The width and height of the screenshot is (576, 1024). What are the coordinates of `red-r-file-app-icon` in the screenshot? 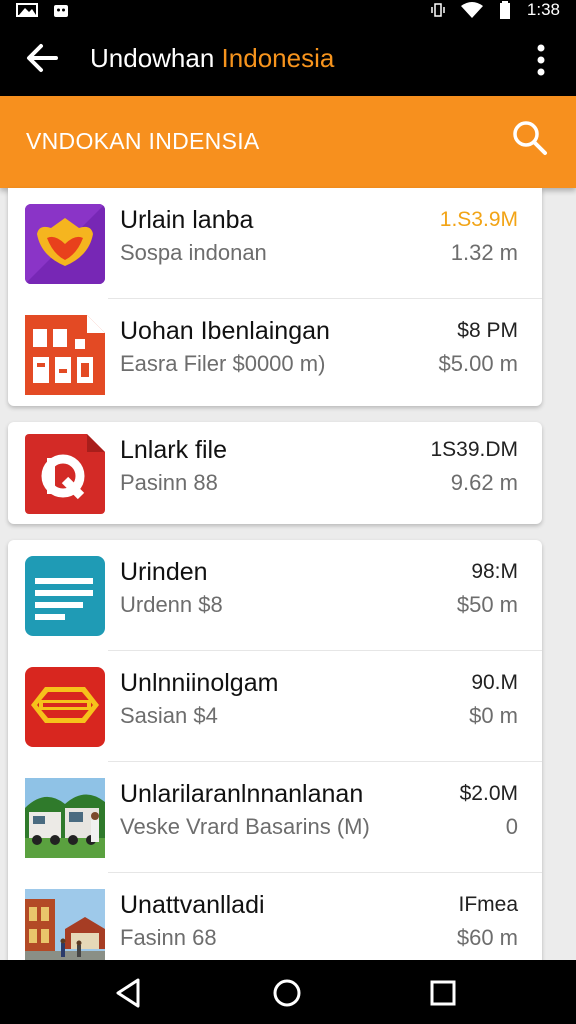 It's located at (65, 474).